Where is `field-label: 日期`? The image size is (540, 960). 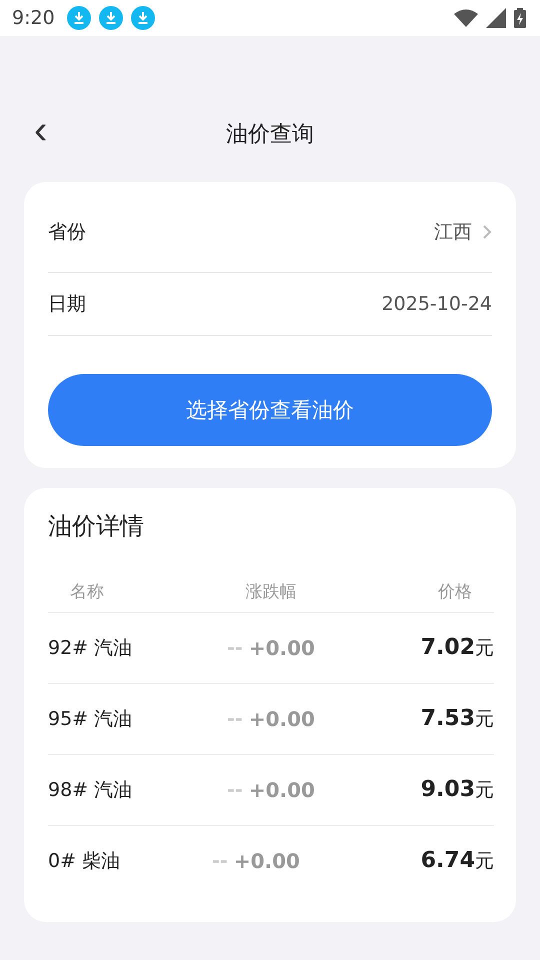
field-label: 日期 is located at coordinates (67, 304).